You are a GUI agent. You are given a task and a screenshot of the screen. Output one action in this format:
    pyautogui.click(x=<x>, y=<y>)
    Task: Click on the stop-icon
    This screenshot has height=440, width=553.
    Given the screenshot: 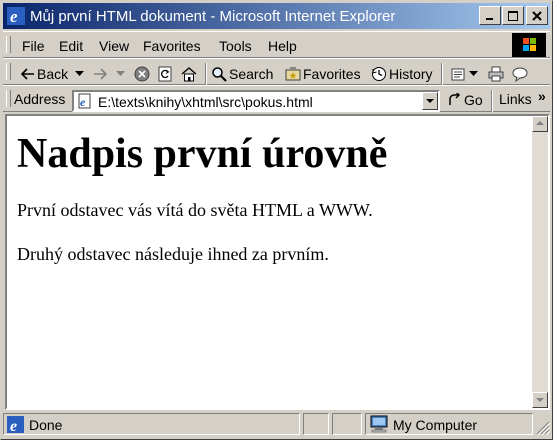 What is the action you would take?
    pyautogui.click(x=142, y=74)
    